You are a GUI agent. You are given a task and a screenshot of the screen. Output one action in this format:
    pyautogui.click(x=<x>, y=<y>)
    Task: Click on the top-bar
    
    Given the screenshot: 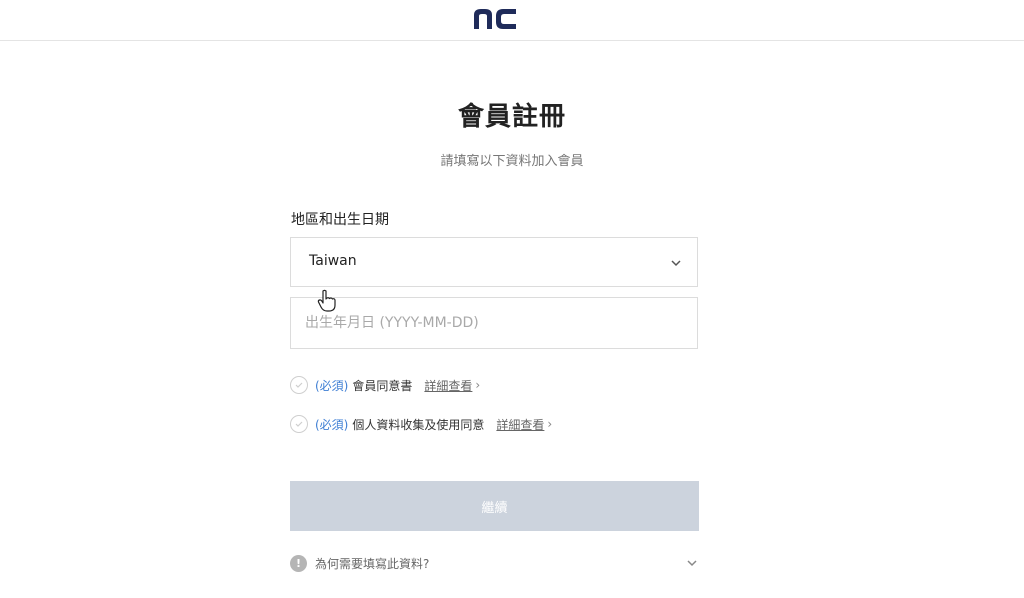 What is the action you would take?
    pyautogui.click(x=512, y=20)
    